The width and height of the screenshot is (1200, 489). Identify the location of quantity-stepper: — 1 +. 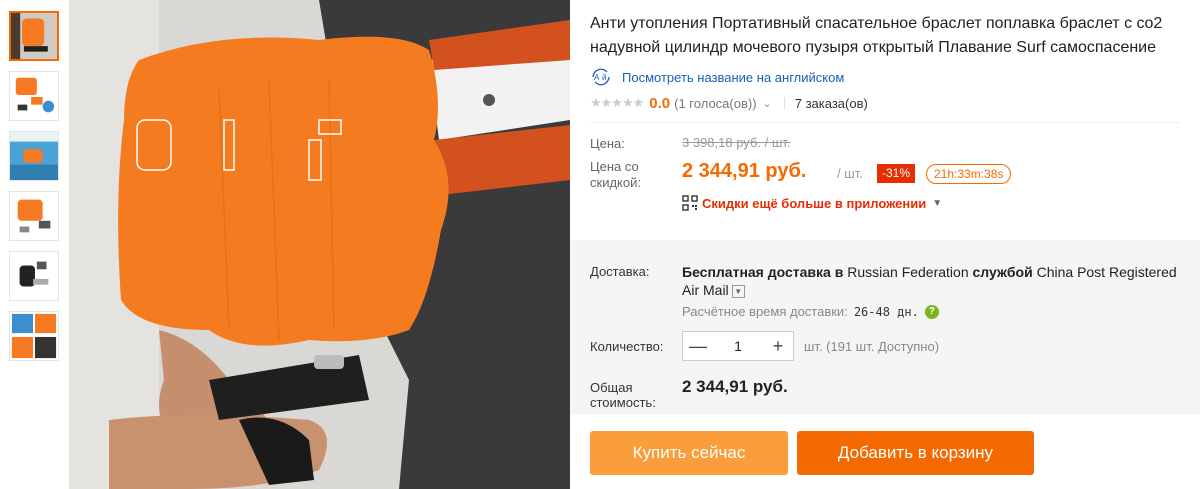
(738, 346).